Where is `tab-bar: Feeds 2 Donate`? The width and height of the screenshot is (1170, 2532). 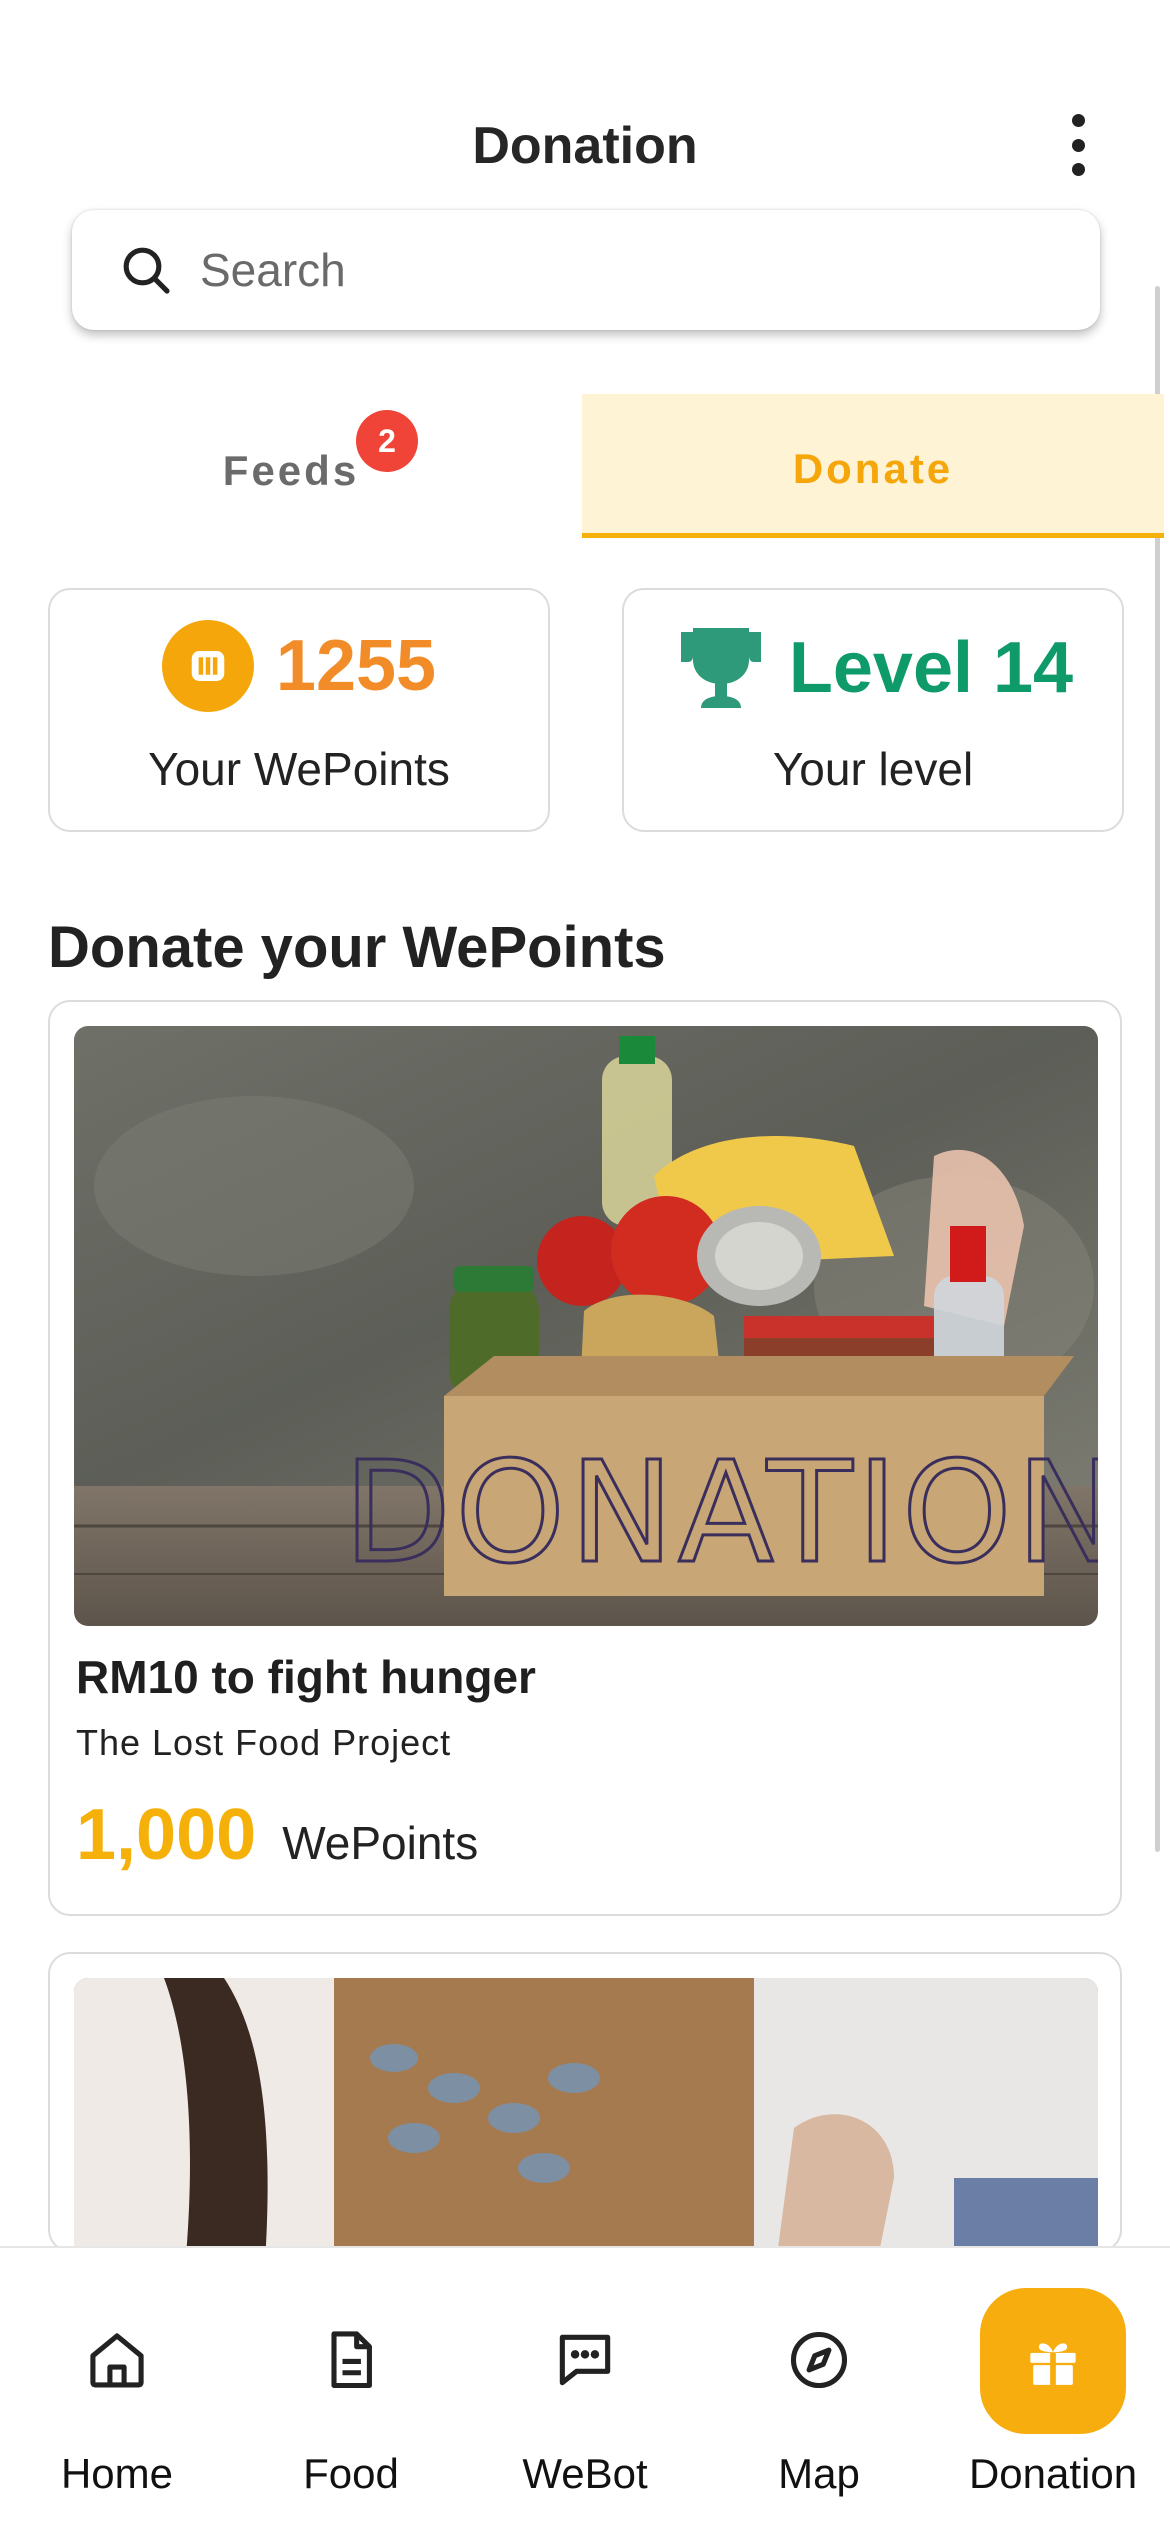 tab-bar: Feeds 2 Donate is located at coordinates (582, 466).